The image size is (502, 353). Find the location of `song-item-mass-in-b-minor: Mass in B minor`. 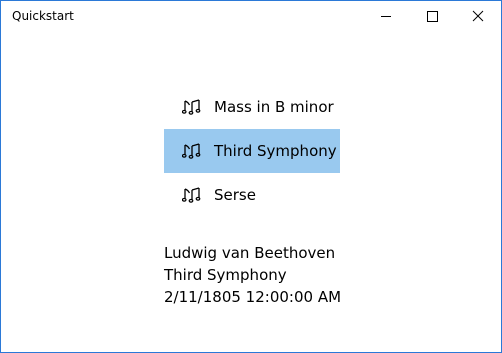

song-item-mass-in-b-minor: Mass in B minor is located at coordinates (252, 107).